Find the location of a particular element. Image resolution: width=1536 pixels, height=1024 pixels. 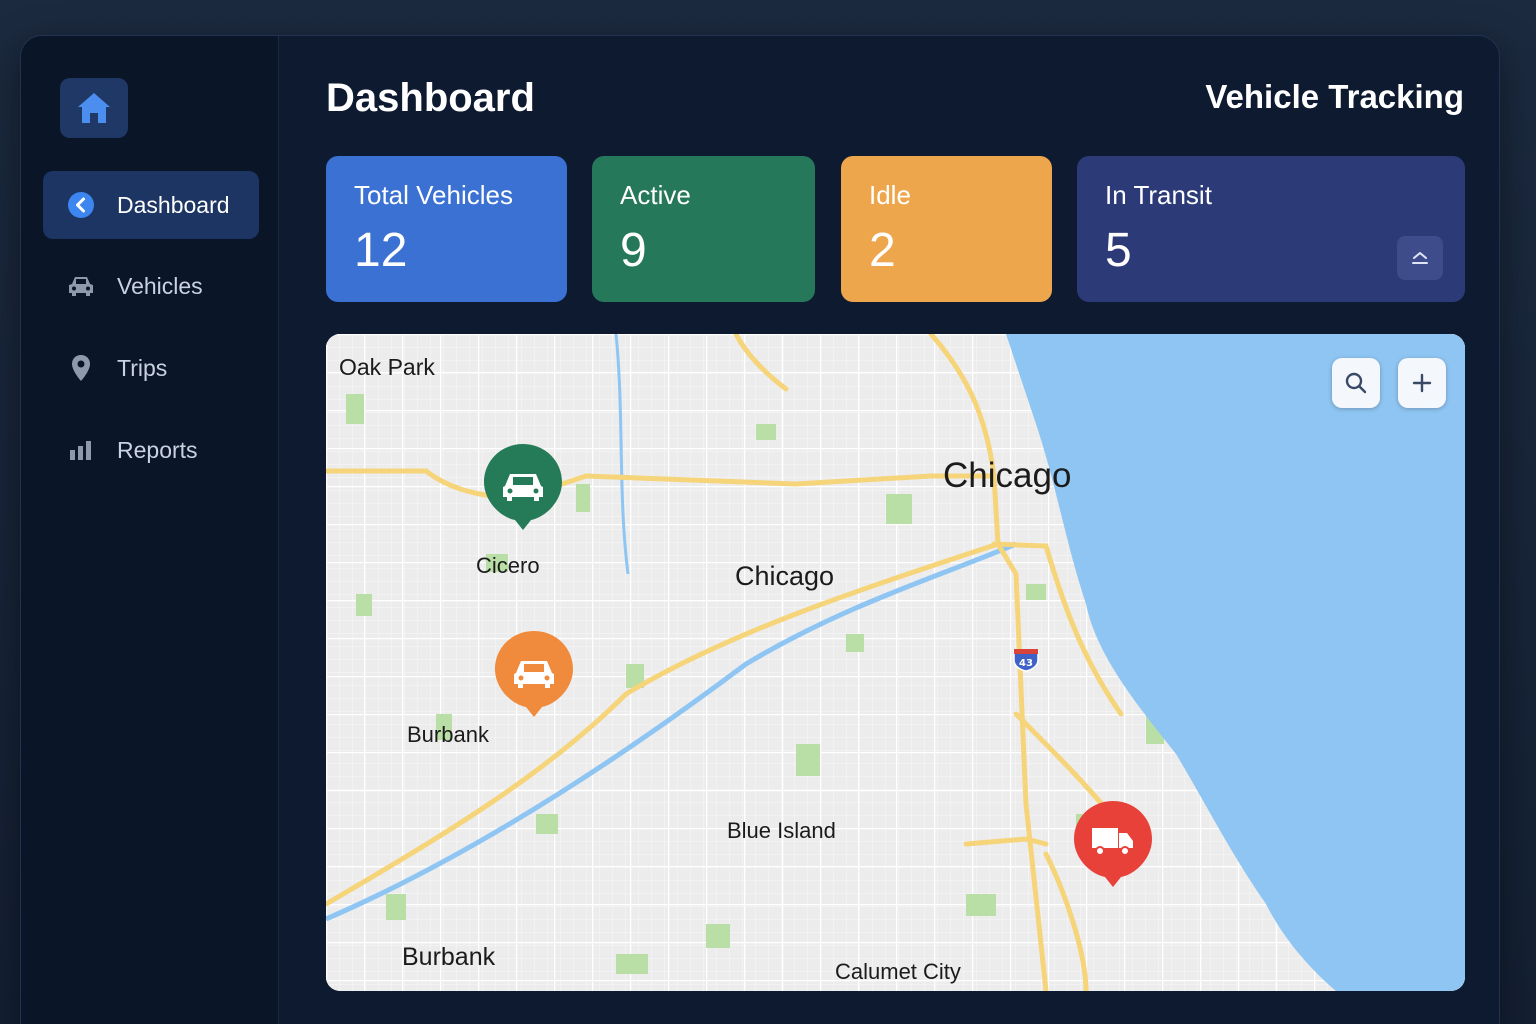

sidebar-item-label: Dashboard is located at coordinates (173, 204).